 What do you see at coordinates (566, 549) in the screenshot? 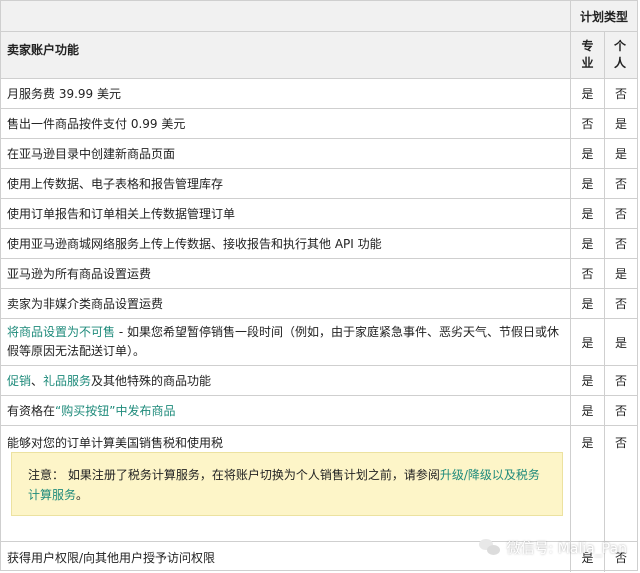
I see `watermark-text: 微信号: Malia_Pan` at bounding box center [566, 549].